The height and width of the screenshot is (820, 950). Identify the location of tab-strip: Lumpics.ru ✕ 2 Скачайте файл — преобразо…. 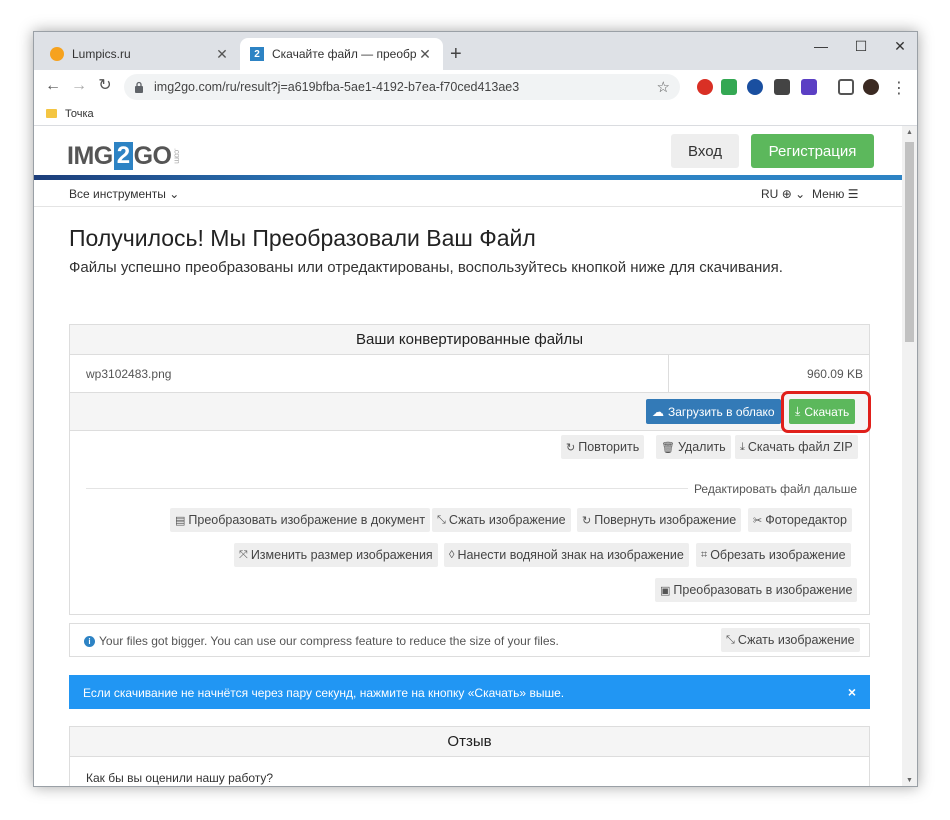
(475, 51).